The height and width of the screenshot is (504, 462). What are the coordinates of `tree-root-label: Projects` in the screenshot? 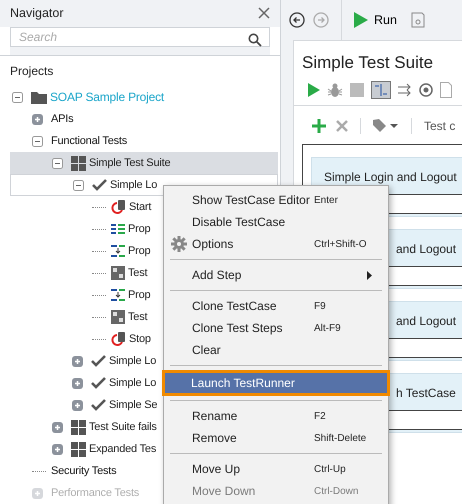 It's located at (32, 72).